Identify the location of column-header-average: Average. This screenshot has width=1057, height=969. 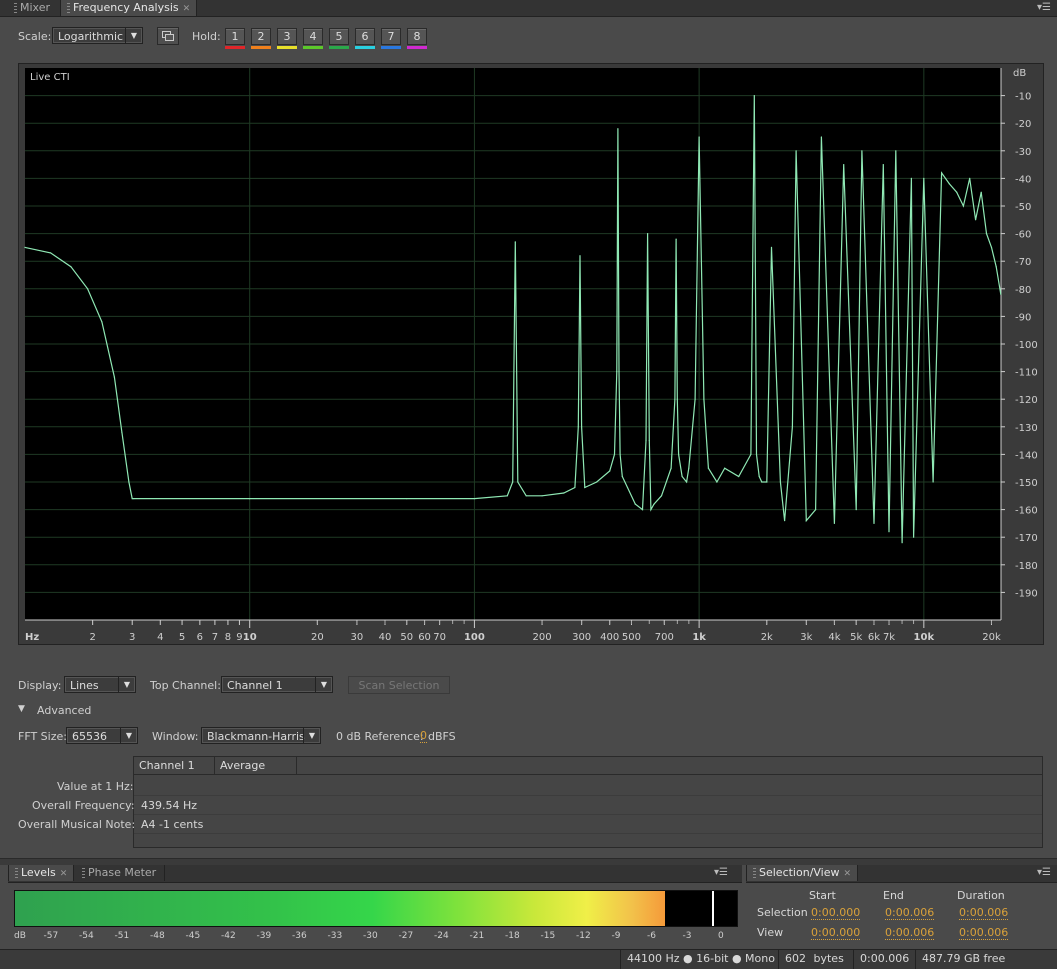
(256, 765).